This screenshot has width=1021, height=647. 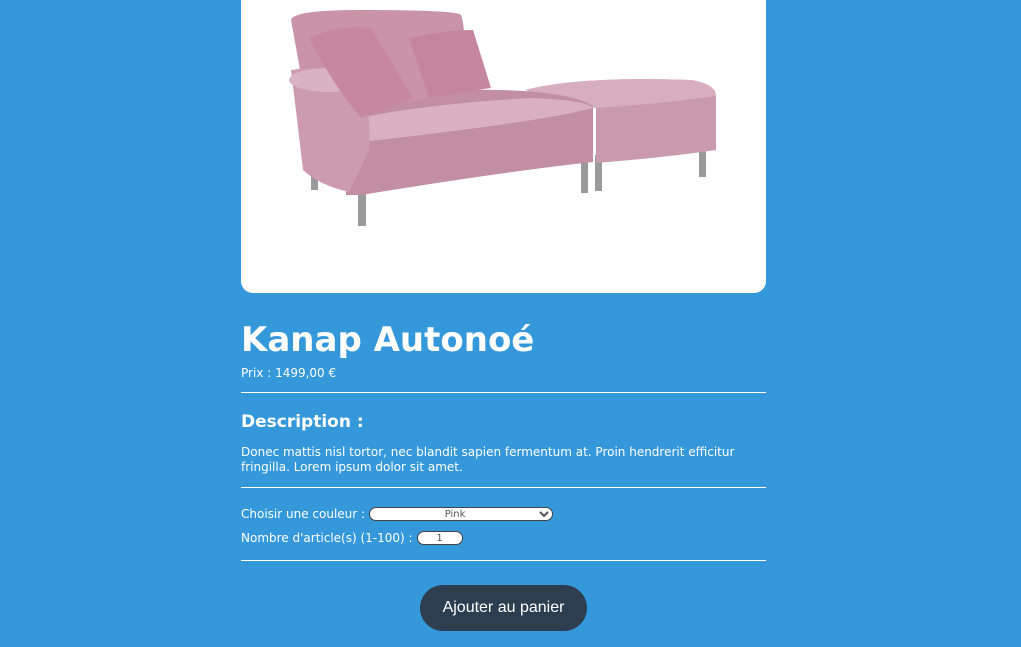 I want to click on sofa-image, so click(x=502, y=118).